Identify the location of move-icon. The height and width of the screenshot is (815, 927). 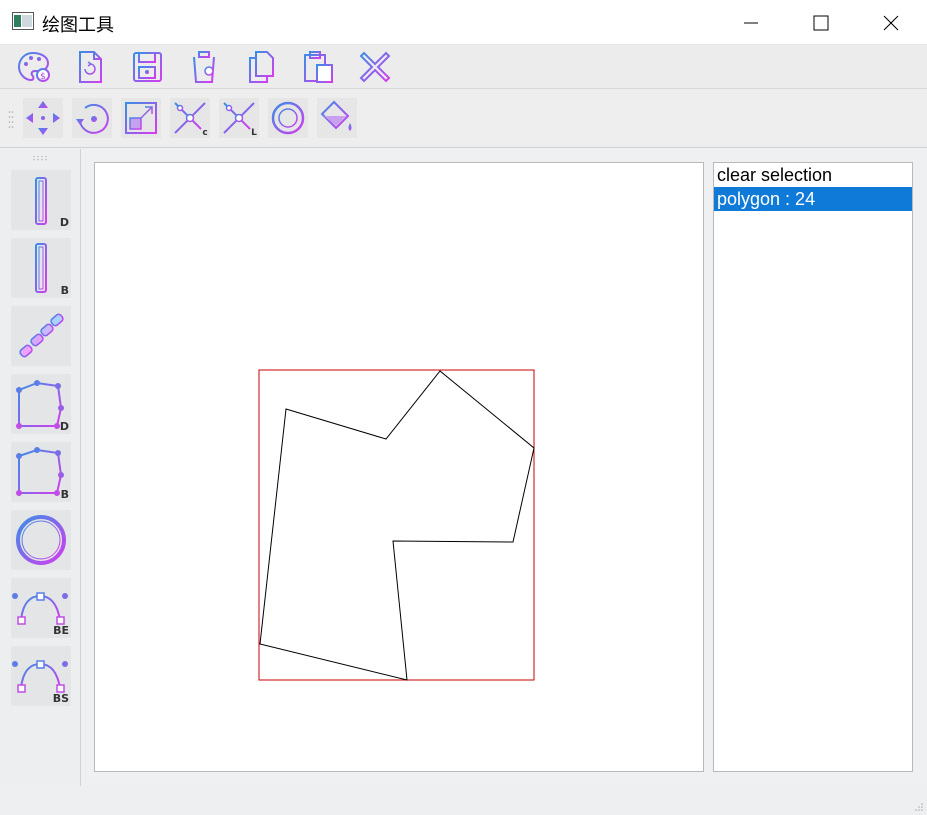
(43, 118).